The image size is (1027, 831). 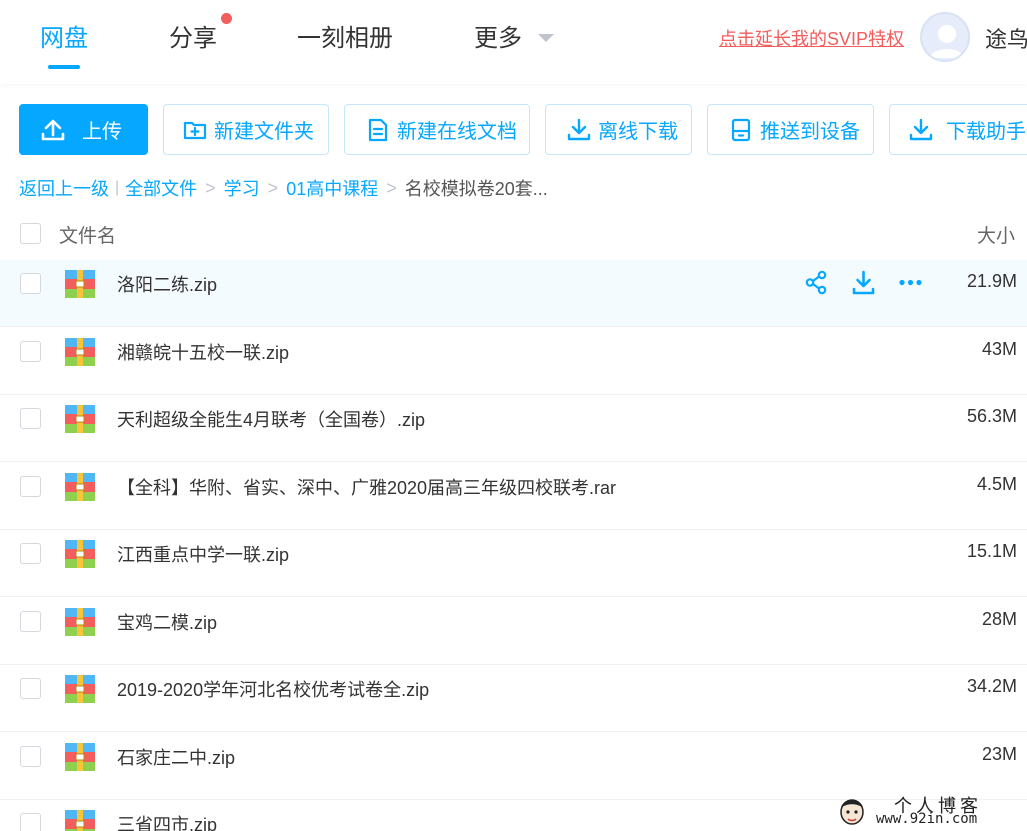 I want to click on select-all-checkbox, so click(x=30, y=233).